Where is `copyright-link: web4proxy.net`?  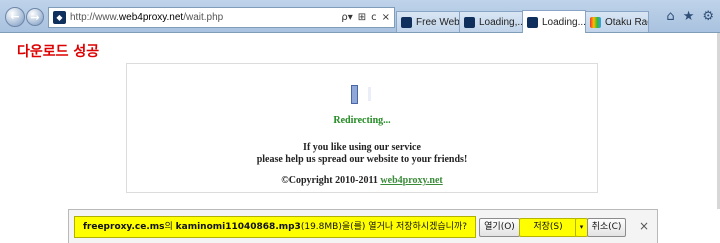
copyright-link: web4proxy.net is located at coordinates (411, 180).